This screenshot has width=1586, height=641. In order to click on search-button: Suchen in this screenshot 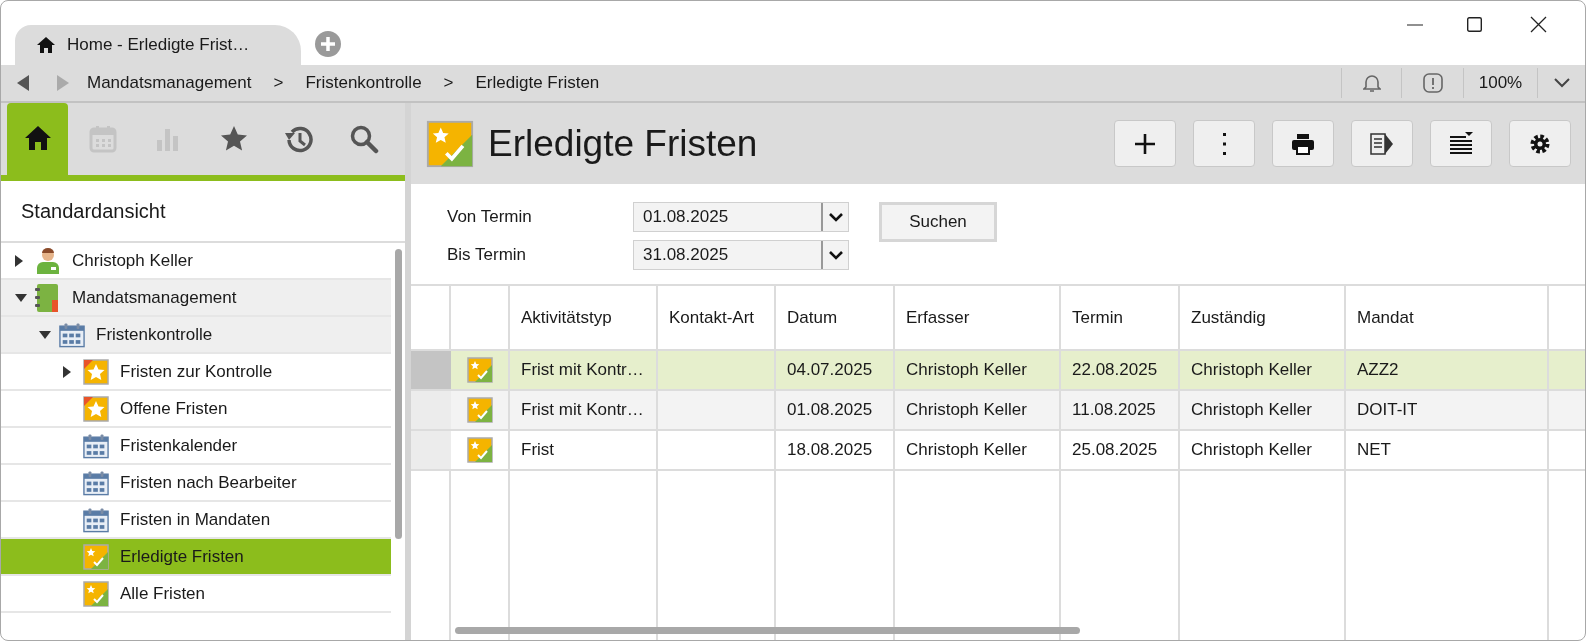, I will do `click(938, 222)`.